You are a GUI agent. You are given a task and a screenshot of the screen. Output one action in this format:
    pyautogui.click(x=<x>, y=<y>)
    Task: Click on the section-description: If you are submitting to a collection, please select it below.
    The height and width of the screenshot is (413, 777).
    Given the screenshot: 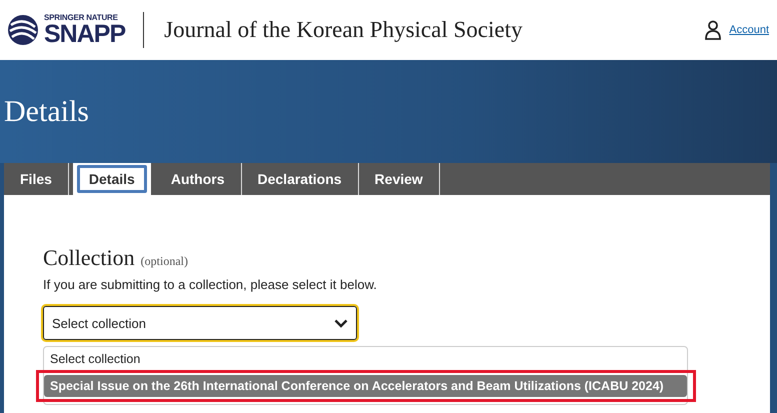 What is the action you would take?
    pyautogui.click(x=210, y=284)
    